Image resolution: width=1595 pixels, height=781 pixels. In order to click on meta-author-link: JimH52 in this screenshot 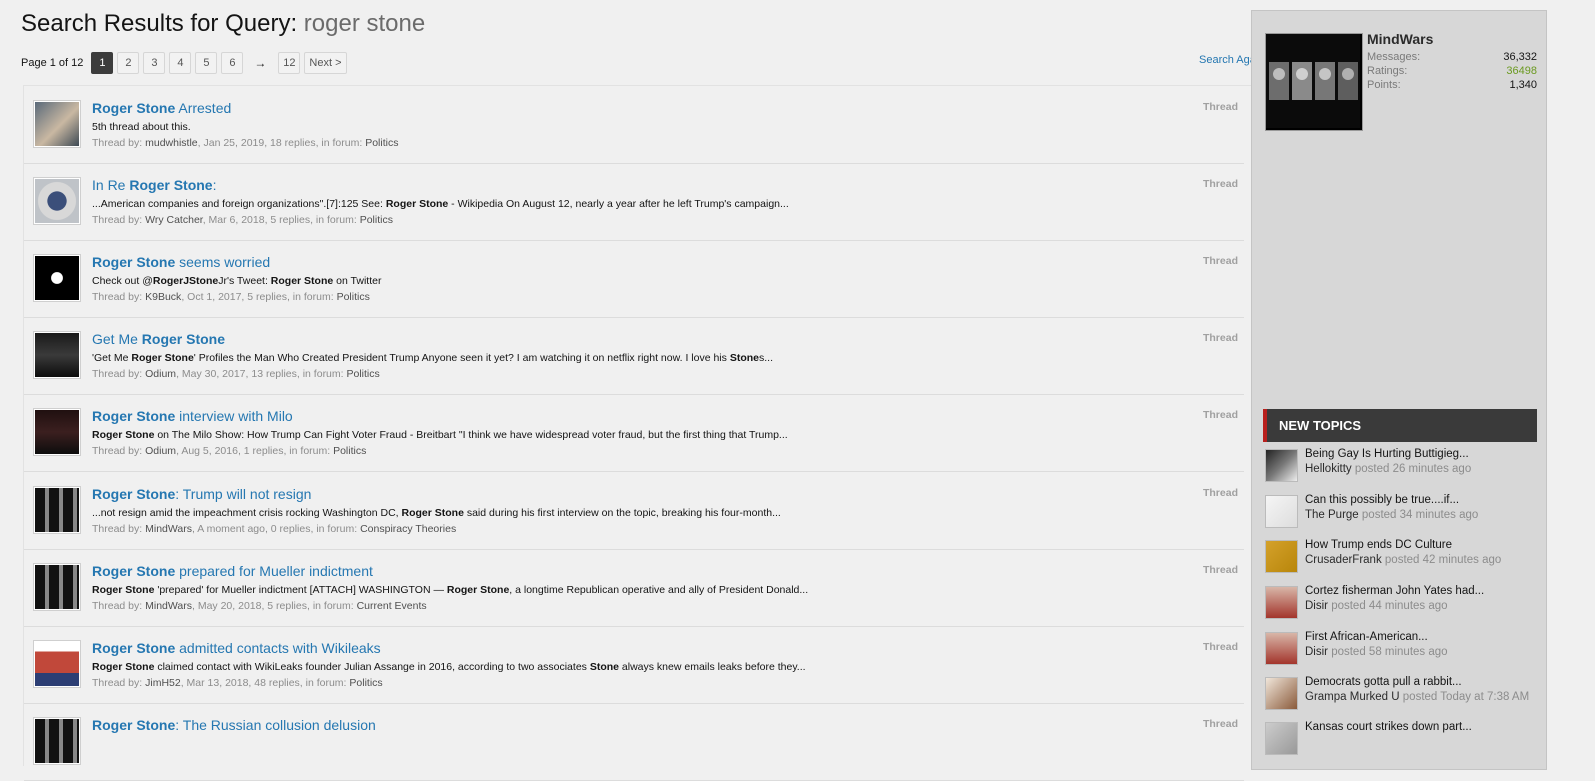, I will do `click(163, 683)`.